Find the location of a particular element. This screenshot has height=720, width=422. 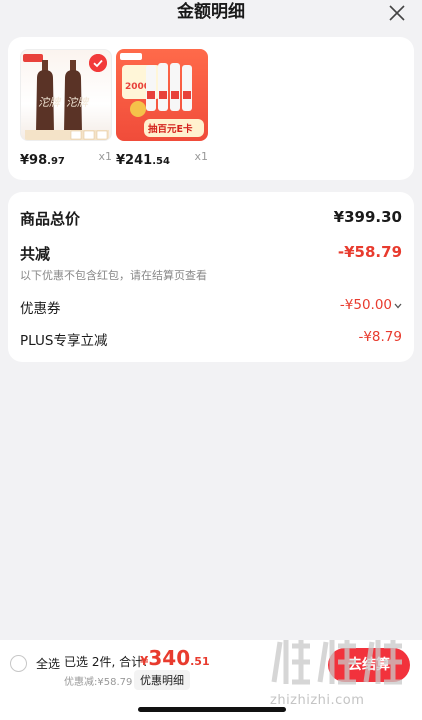

product-price-line: ¥241.54 x1 is located at coordinates (162, 158).